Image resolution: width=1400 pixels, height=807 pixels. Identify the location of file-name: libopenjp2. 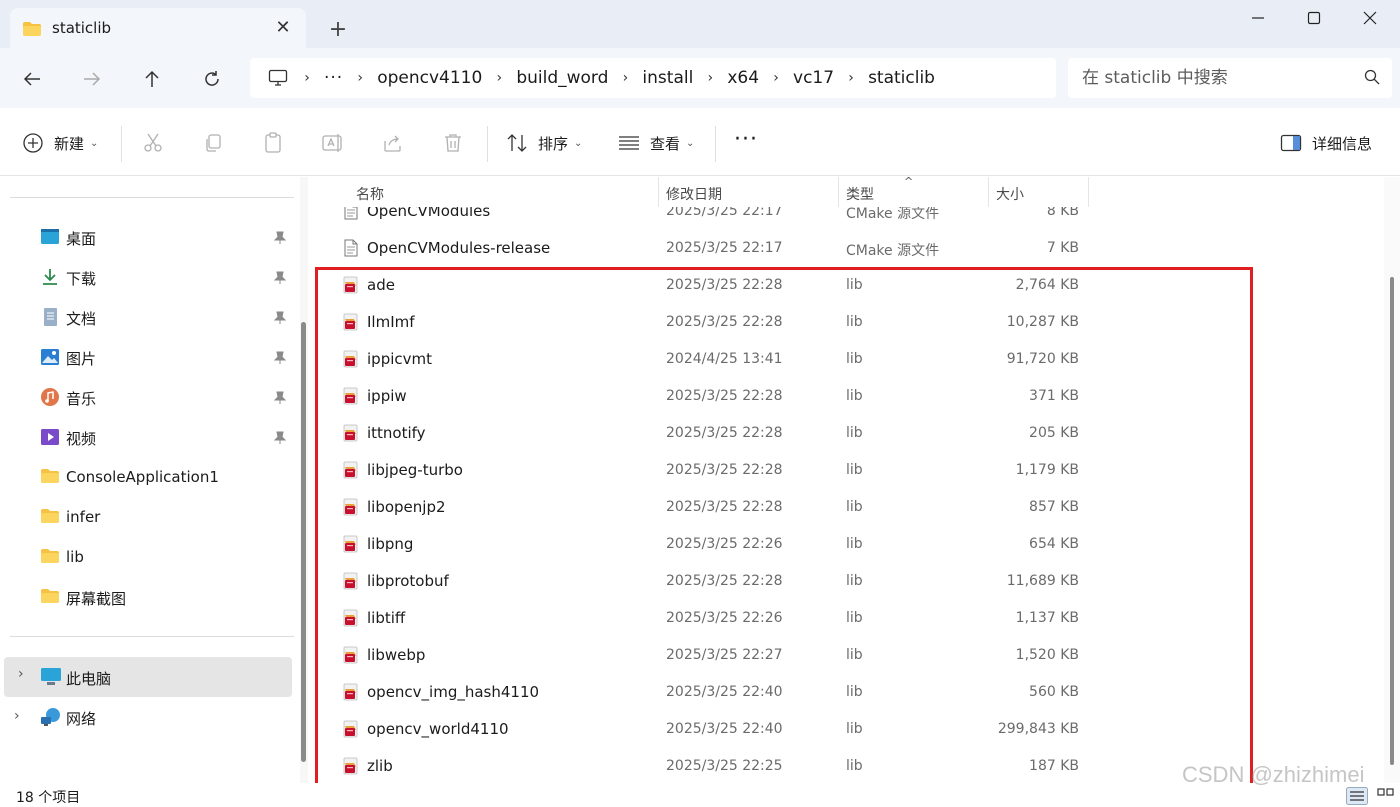
(406, 507).